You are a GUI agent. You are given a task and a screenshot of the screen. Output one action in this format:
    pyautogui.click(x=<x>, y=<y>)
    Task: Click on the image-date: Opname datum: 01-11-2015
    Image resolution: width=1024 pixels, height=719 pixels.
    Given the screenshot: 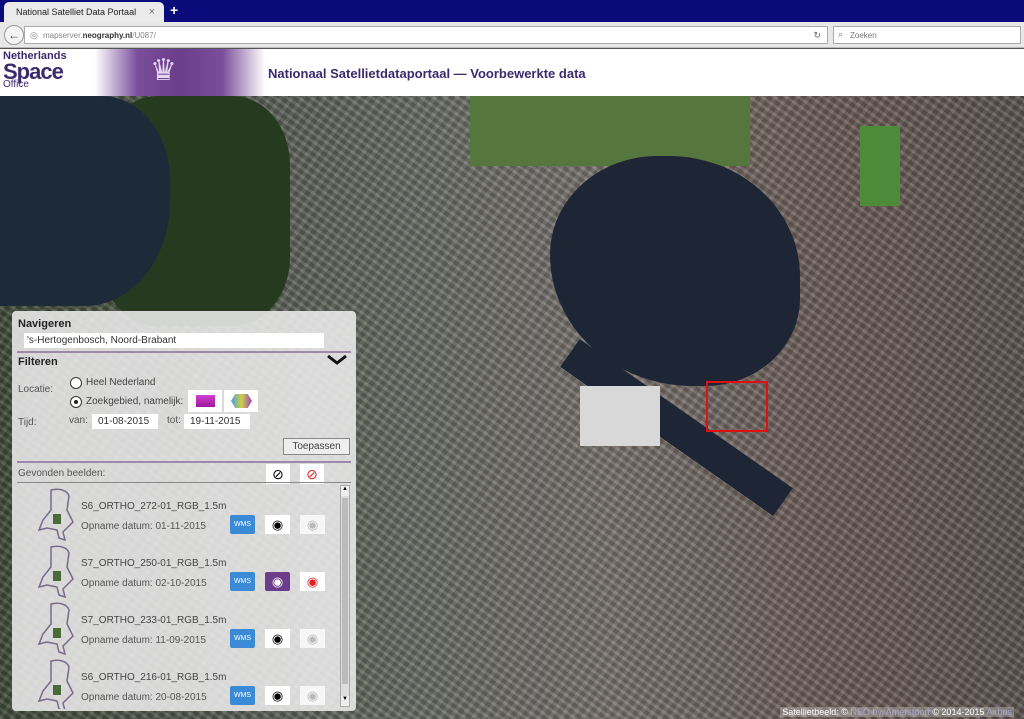 What is the action you would take?
    pyautogui.click(x=143, y=526)
    